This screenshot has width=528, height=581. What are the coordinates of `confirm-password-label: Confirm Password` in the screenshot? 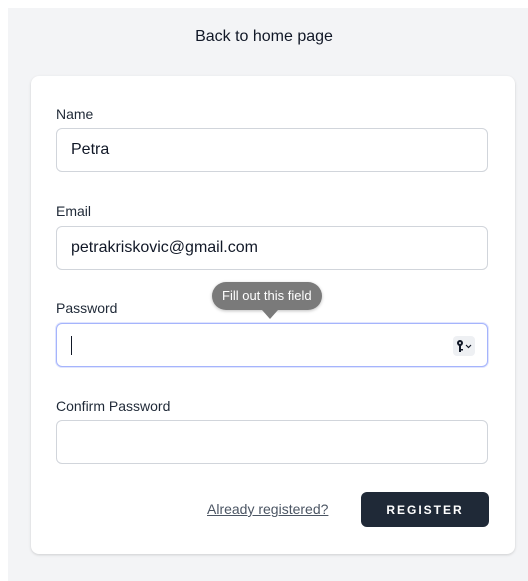 It's located at (113, 406).